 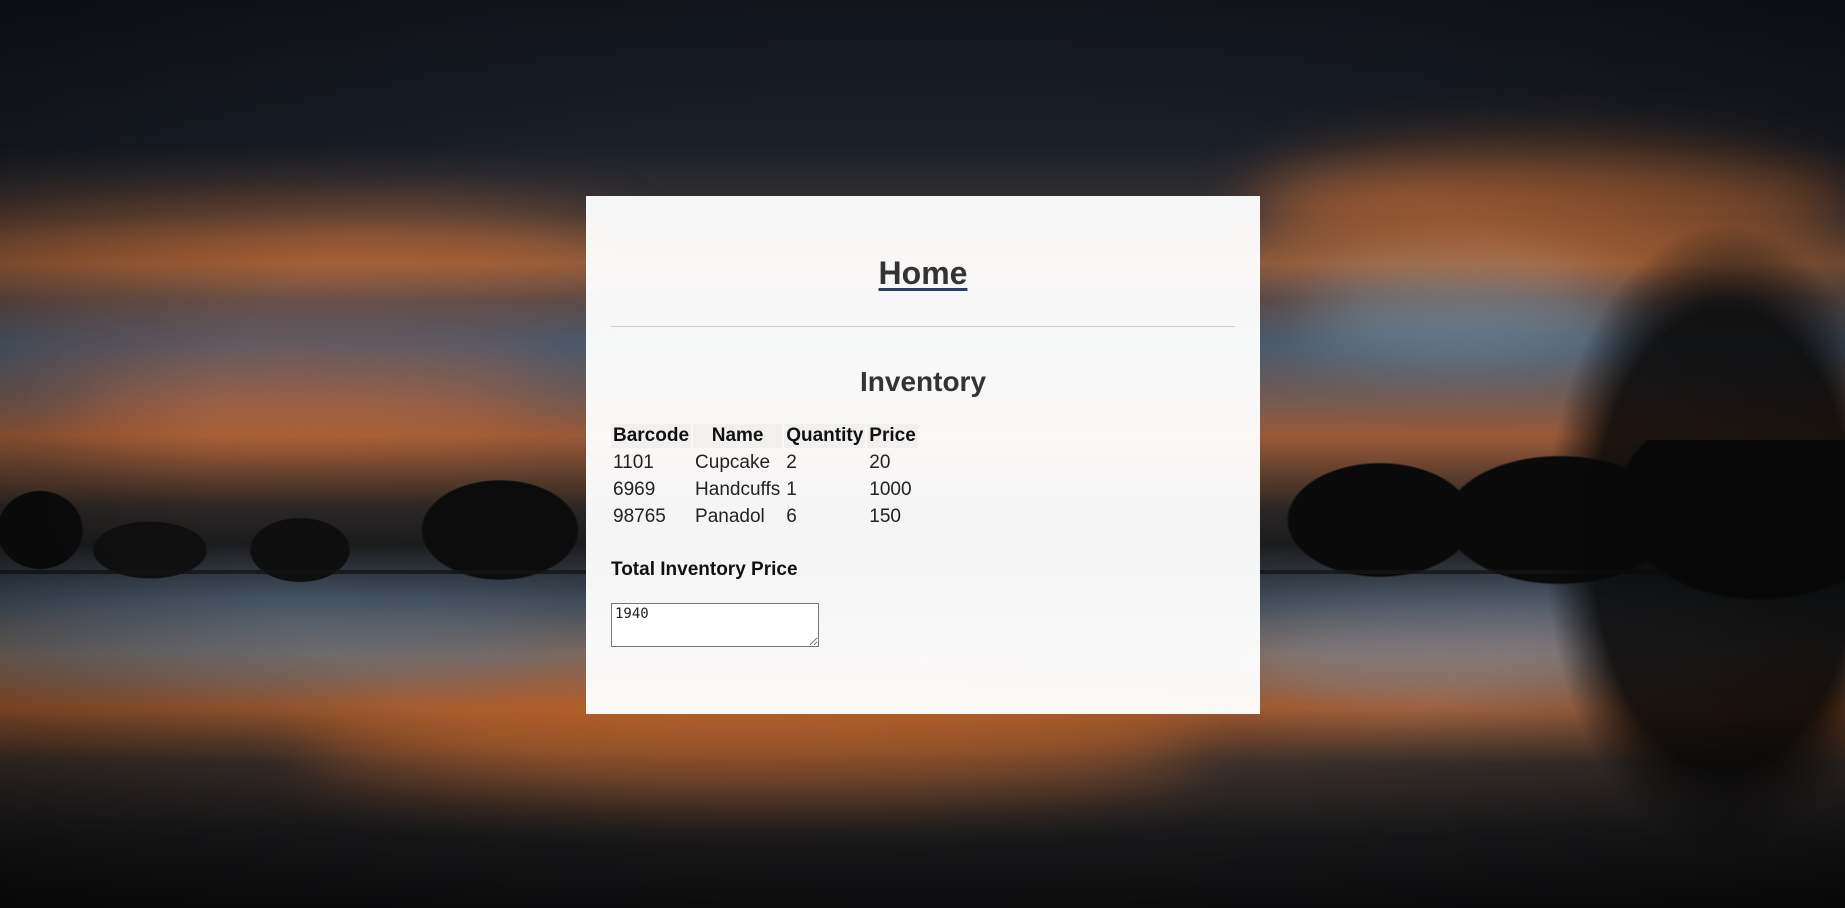 I want to click on cell-name: Cupcake, so click(x=733, y=462).